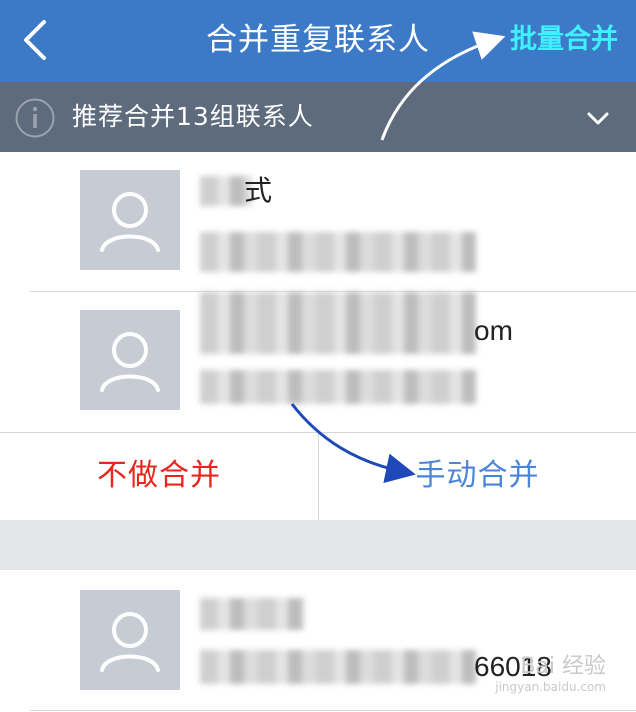 This screenshot has width=636, height=712. I want to click on group-separator, so click(318, 545).